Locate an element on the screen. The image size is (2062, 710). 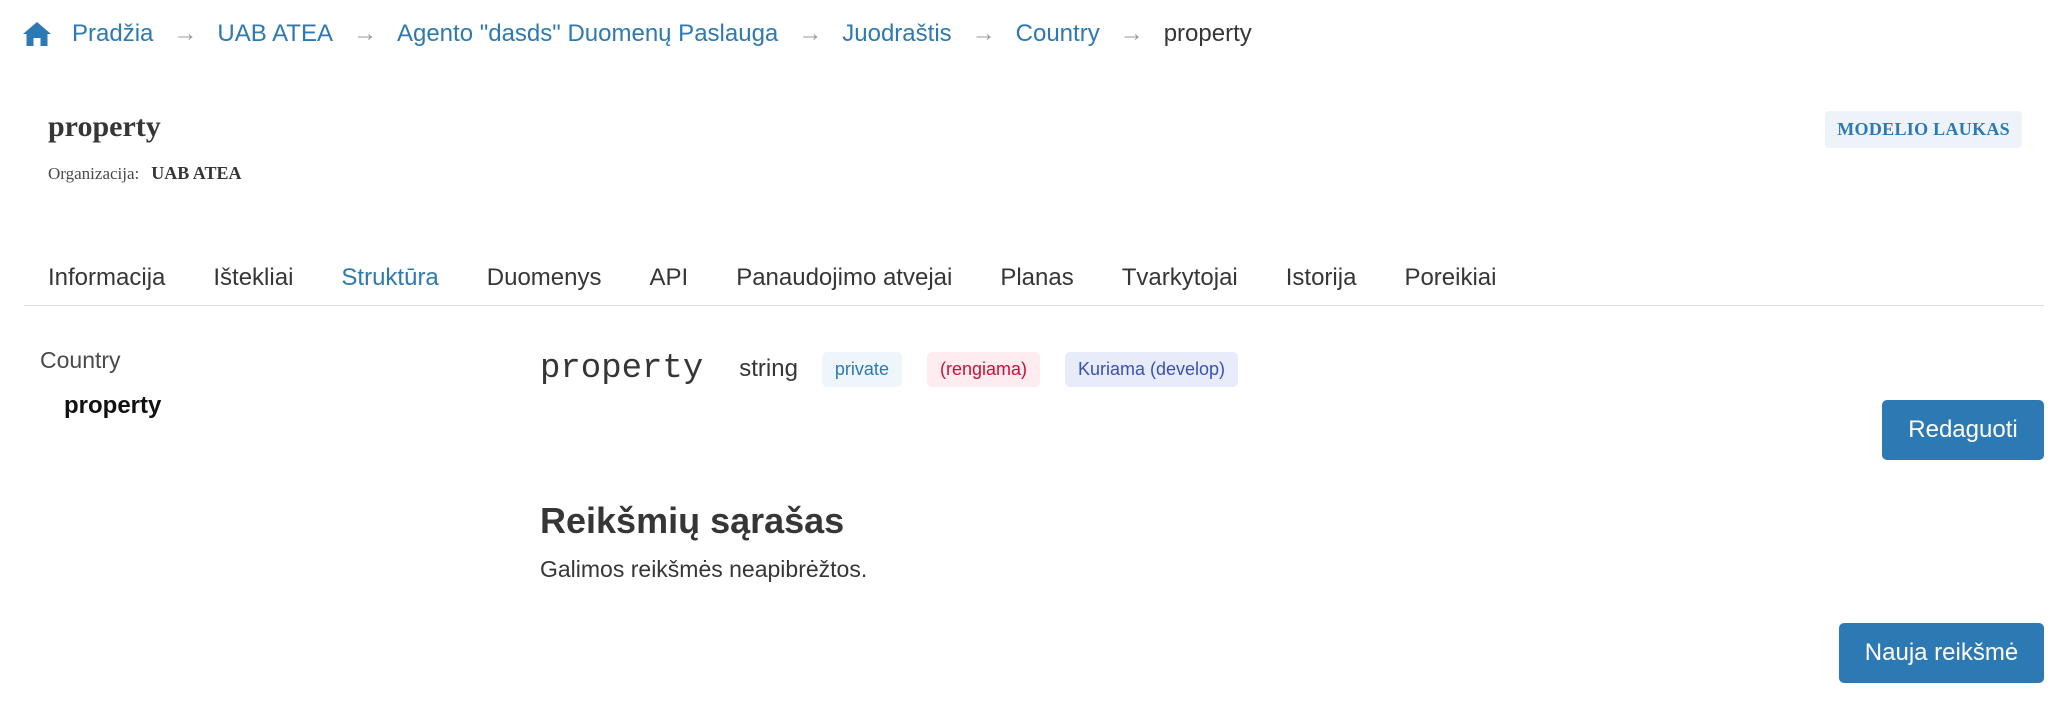
breadcrumb-current-label: property is located at coordinates (1207, 33).